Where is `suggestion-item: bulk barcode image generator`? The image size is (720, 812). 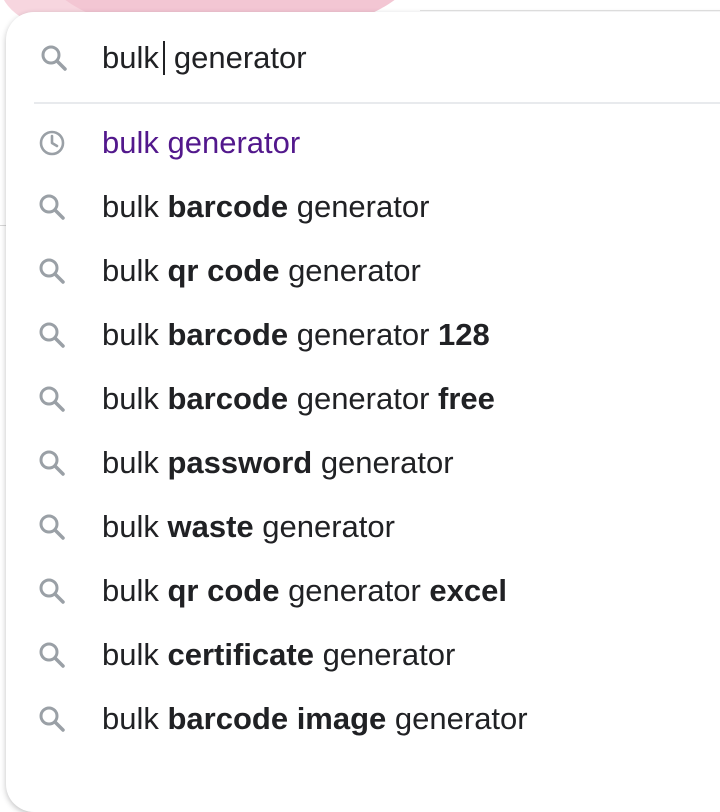 suggestion-item: bulk barcode image generator is located at coordinates (363, 720).